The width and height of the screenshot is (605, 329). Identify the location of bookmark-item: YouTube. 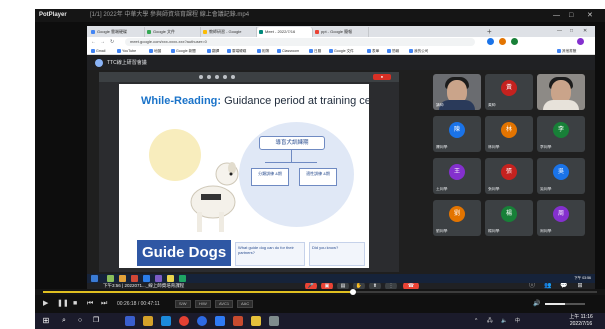
(126, 51).